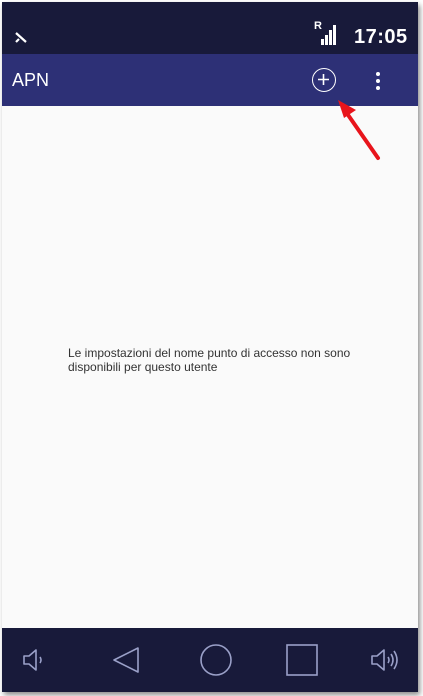 This screenshot has height=696, width=423. What do you see at coordinates (210, 80) in the screenshot?
I see `app-bar: APN` at bounding box center [210, 80].